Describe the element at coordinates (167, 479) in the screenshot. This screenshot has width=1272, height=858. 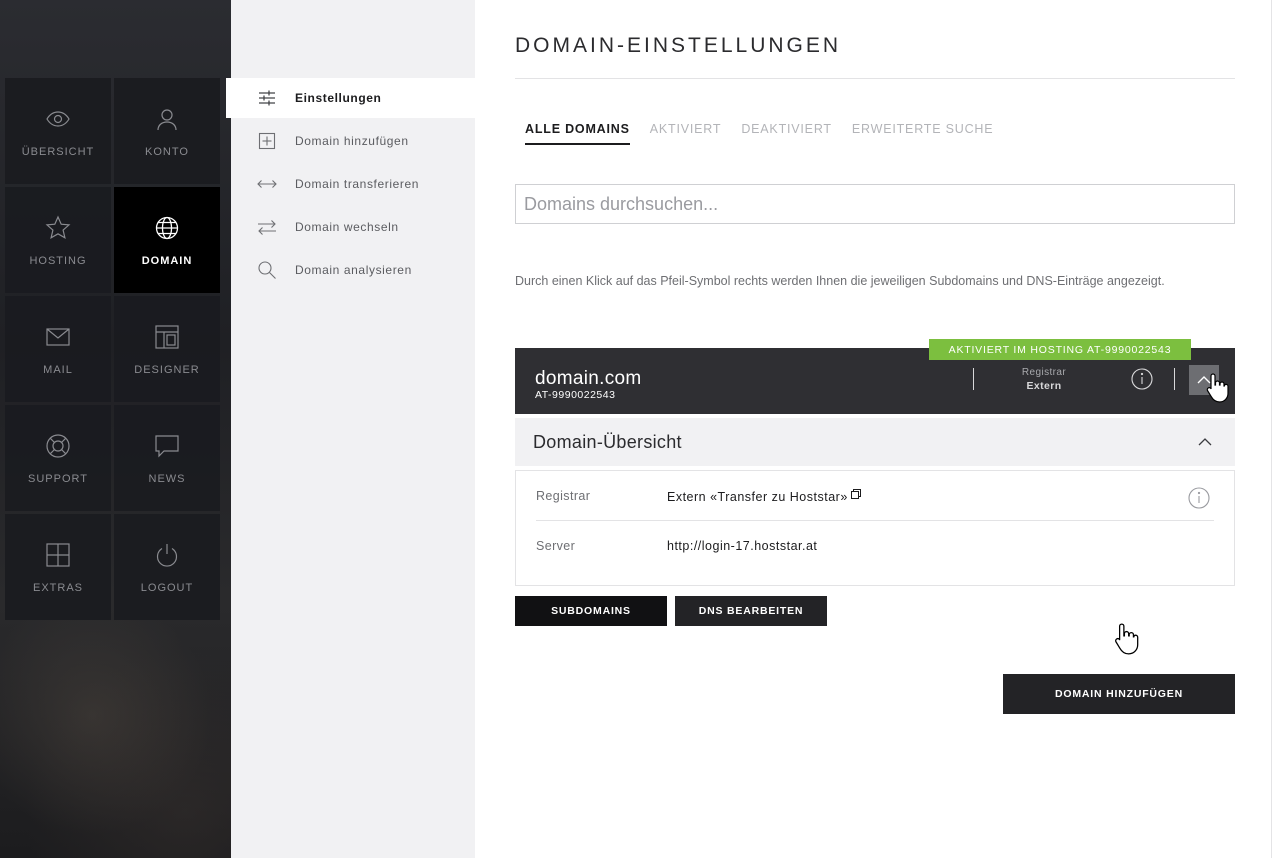
I see `nav-tile-label: NEWS` at that location.